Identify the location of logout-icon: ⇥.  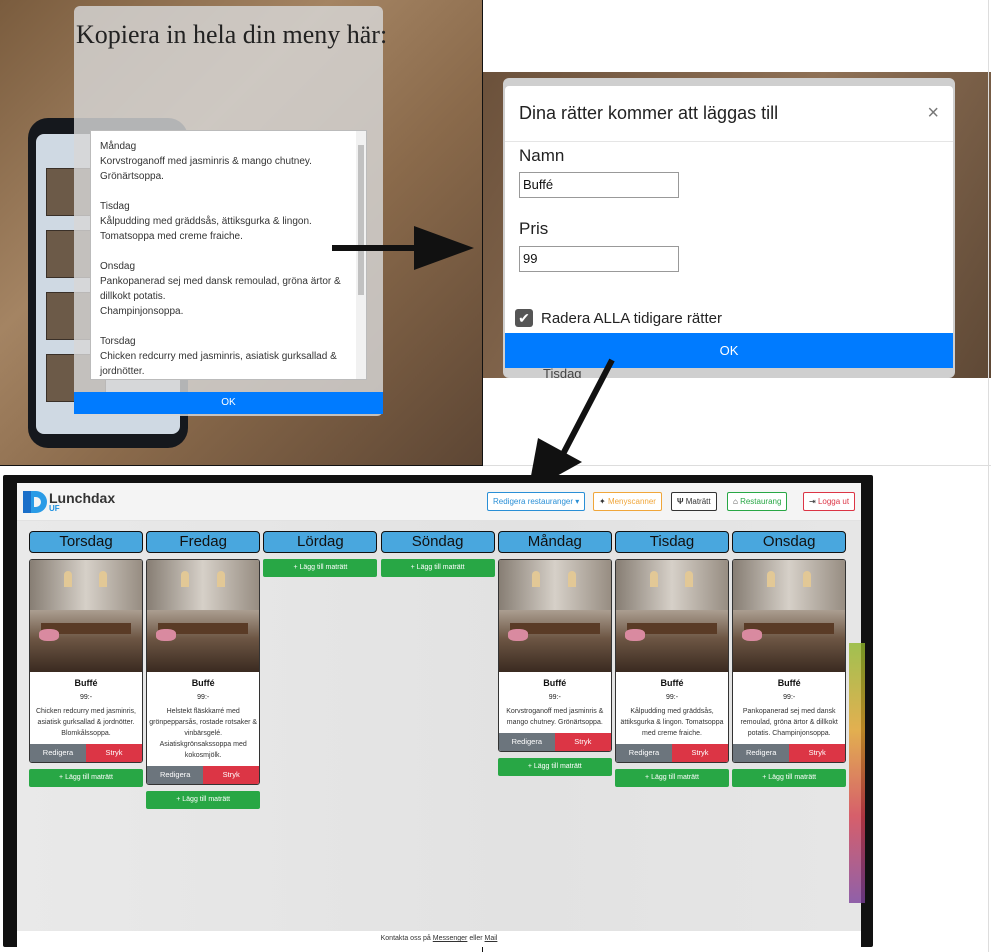
(812, 501).